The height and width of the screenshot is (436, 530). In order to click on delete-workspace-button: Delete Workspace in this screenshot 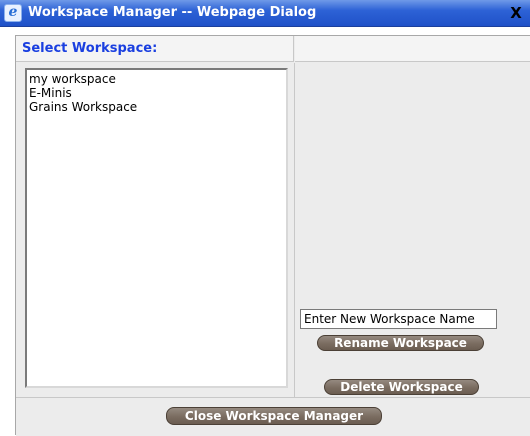, I will do `click(401, 387)`.